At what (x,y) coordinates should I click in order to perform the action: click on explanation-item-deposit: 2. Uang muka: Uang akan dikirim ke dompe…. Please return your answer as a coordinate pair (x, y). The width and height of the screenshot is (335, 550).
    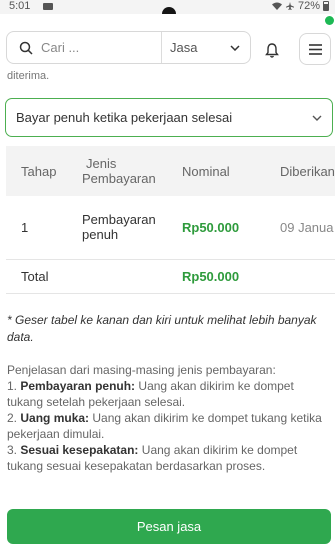
    Looking at the image, I should click on (169, 426).